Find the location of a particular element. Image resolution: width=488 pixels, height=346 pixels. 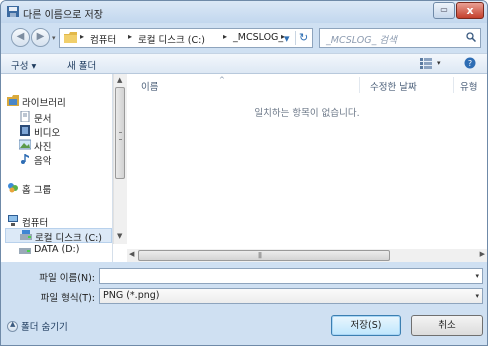

hide-folders-toggle: ▲ 폴더 숨기기 is located at coordinates (37, 326).